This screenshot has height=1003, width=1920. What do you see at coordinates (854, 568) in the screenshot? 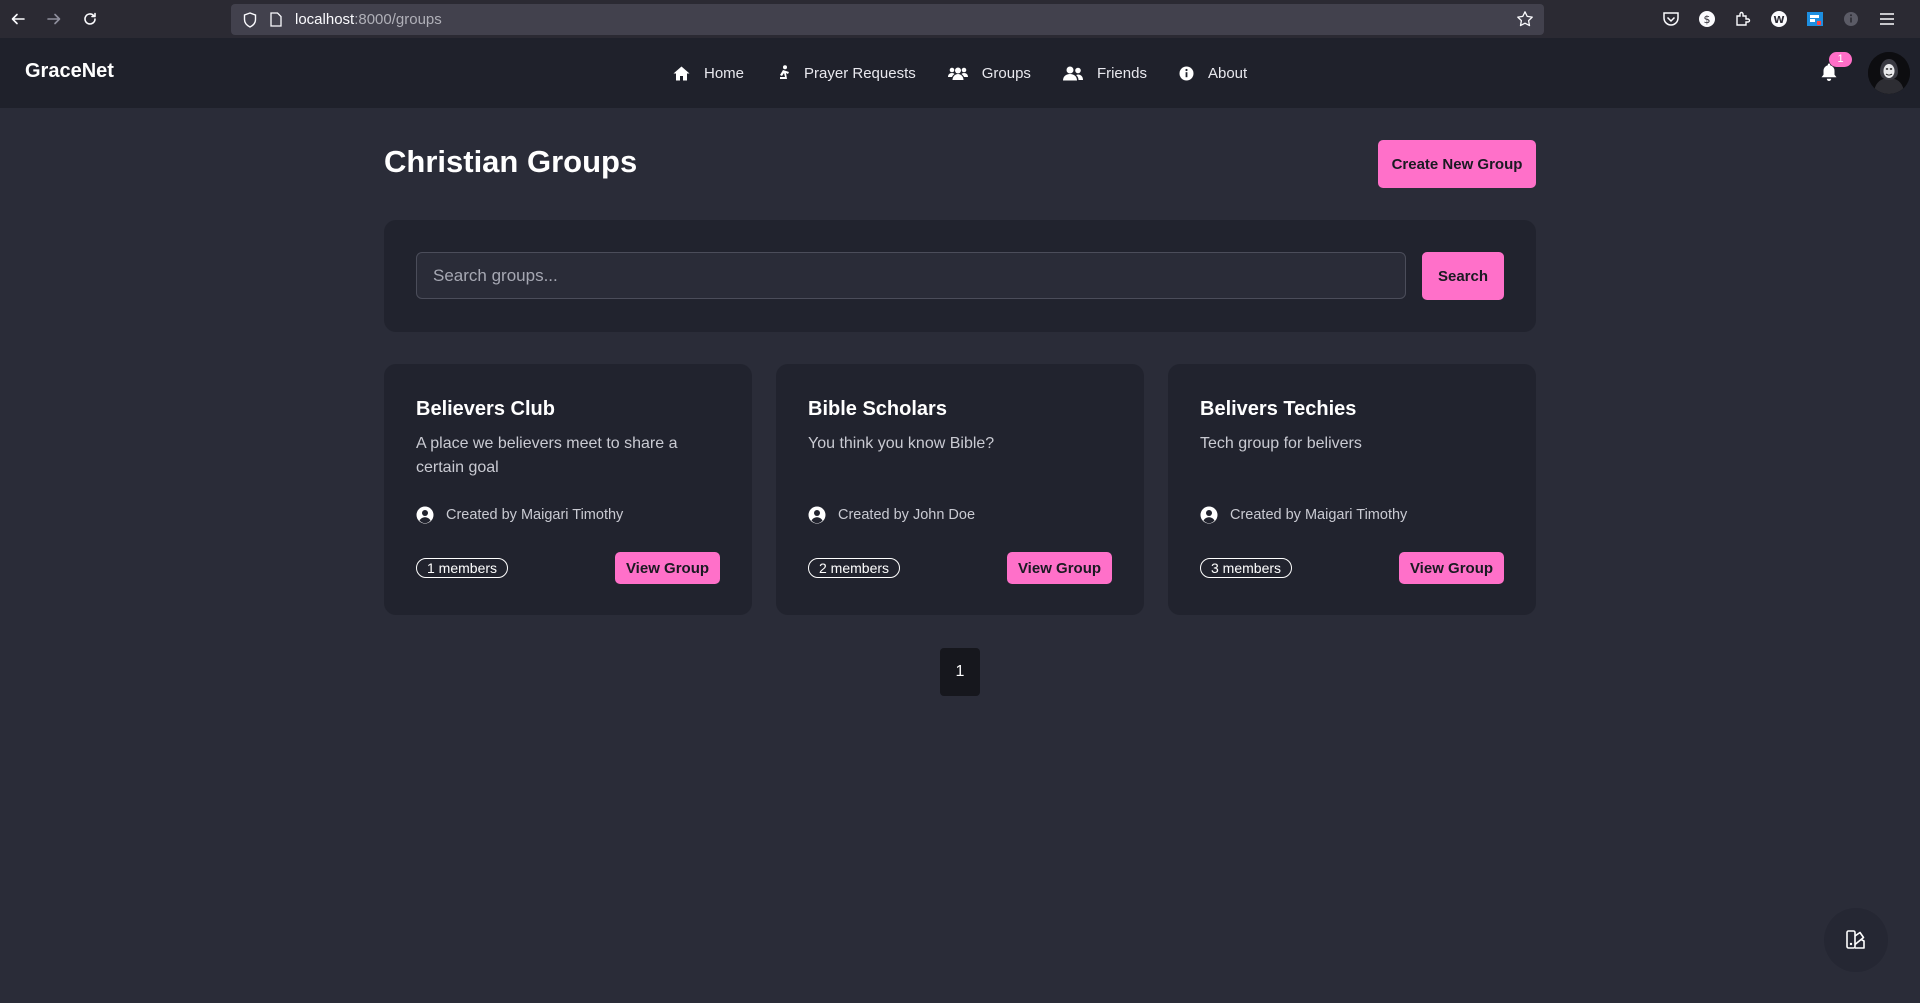
I see `members-badge: 2 members` at bounding box center [854, 568].